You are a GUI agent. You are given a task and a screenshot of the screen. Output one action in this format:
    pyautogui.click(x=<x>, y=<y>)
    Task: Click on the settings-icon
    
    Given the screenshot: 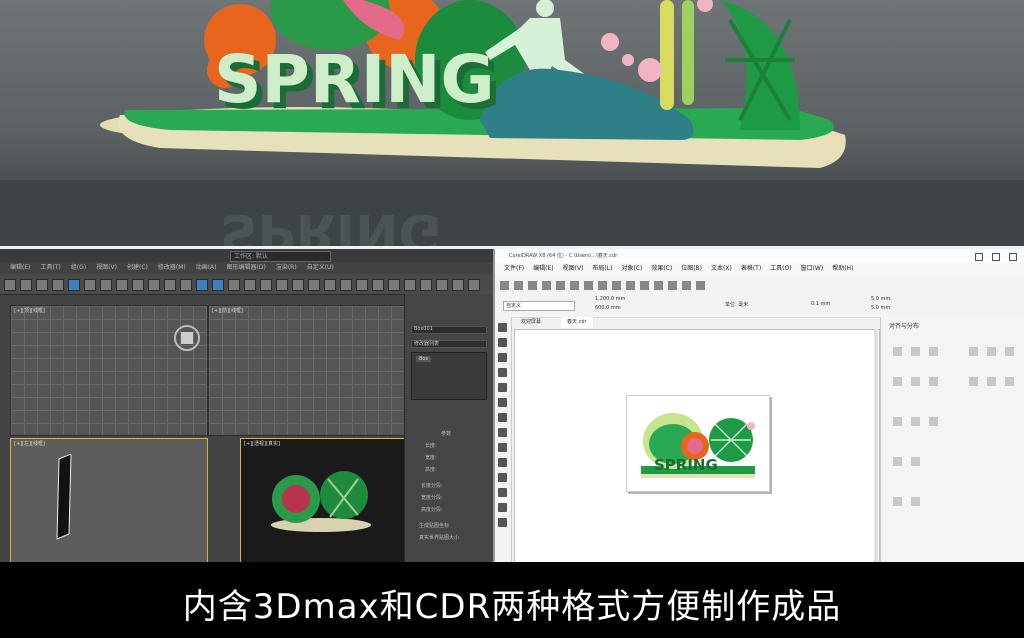 What is the action you would take?
    pyautogui.click(x=700, y=285)
    